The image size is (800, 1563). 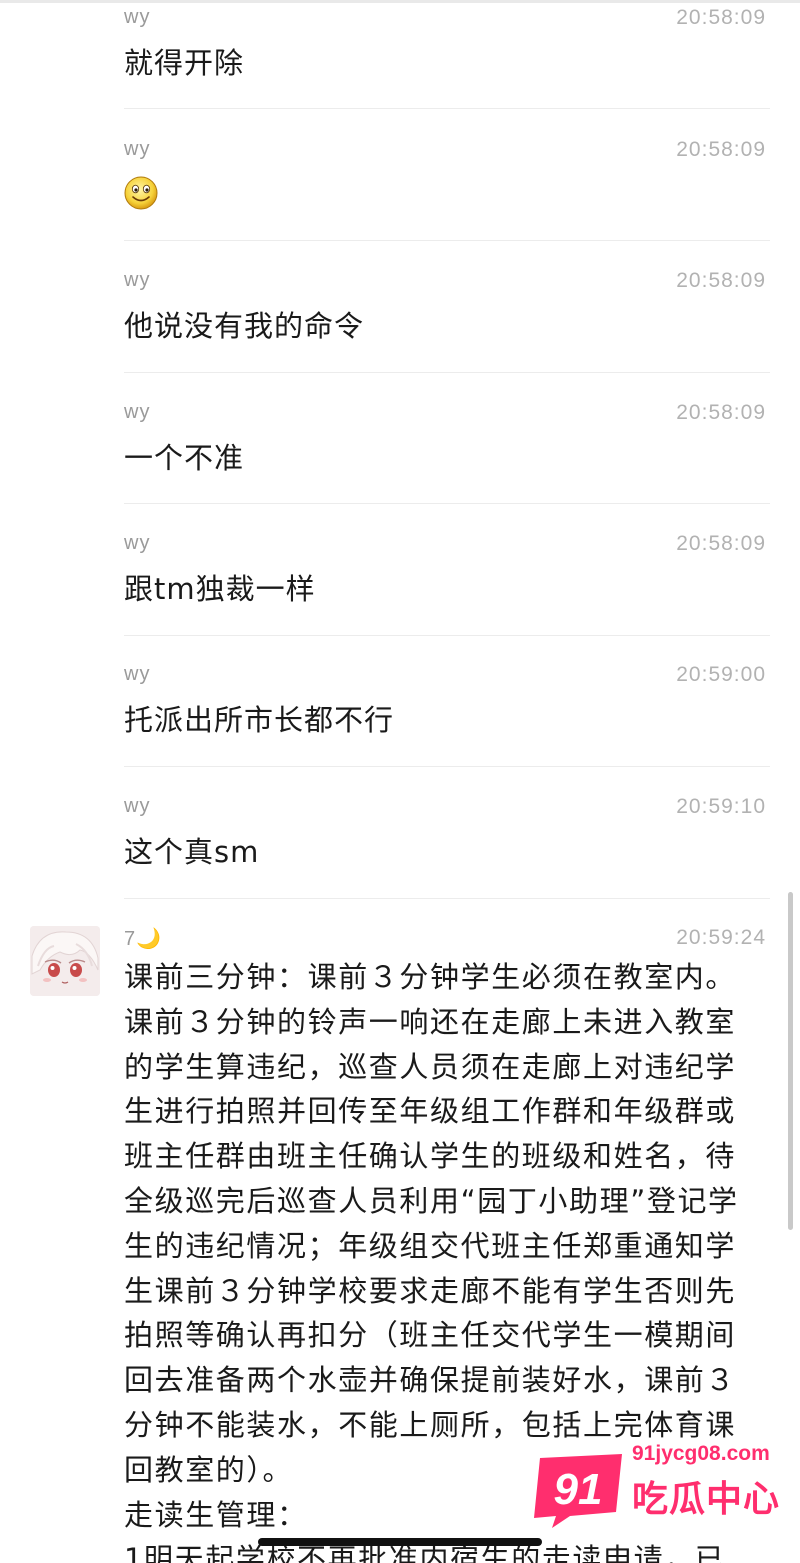 What do you see at coordinates (244, 326) in the screenshot?
I see `message-text: 他说没有我的命令` at bounding box center [244, 326].